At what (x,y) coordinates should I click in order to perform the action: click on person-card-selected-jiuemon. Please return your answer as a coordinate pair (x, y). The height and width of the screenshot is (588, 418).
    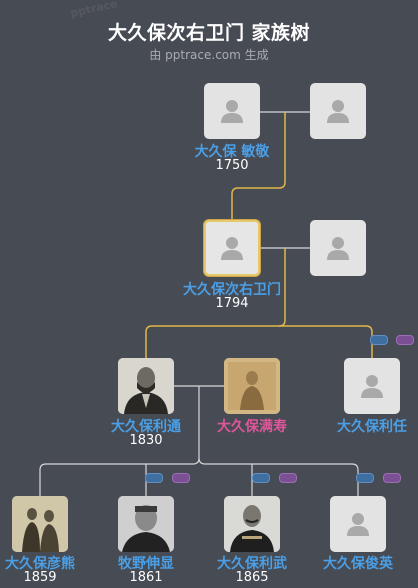
    Looking at the image, I should click on (232, 248).